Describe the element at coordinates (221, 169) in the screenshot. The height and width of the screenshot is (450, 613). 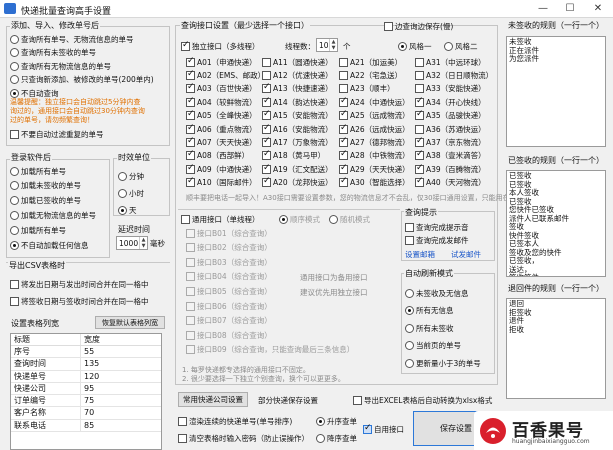
I see `interface-a09: A09（中通快递）` at that location.